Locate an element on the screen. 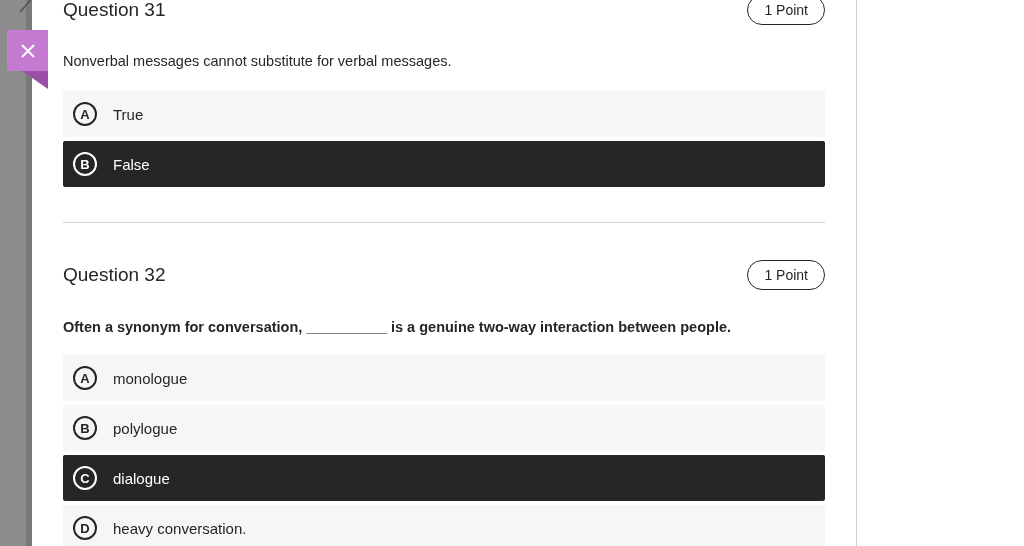 Image resolution: width=1024 pixels, height=546 pixels. answer-option: B False is located at coordinates (444, 164).